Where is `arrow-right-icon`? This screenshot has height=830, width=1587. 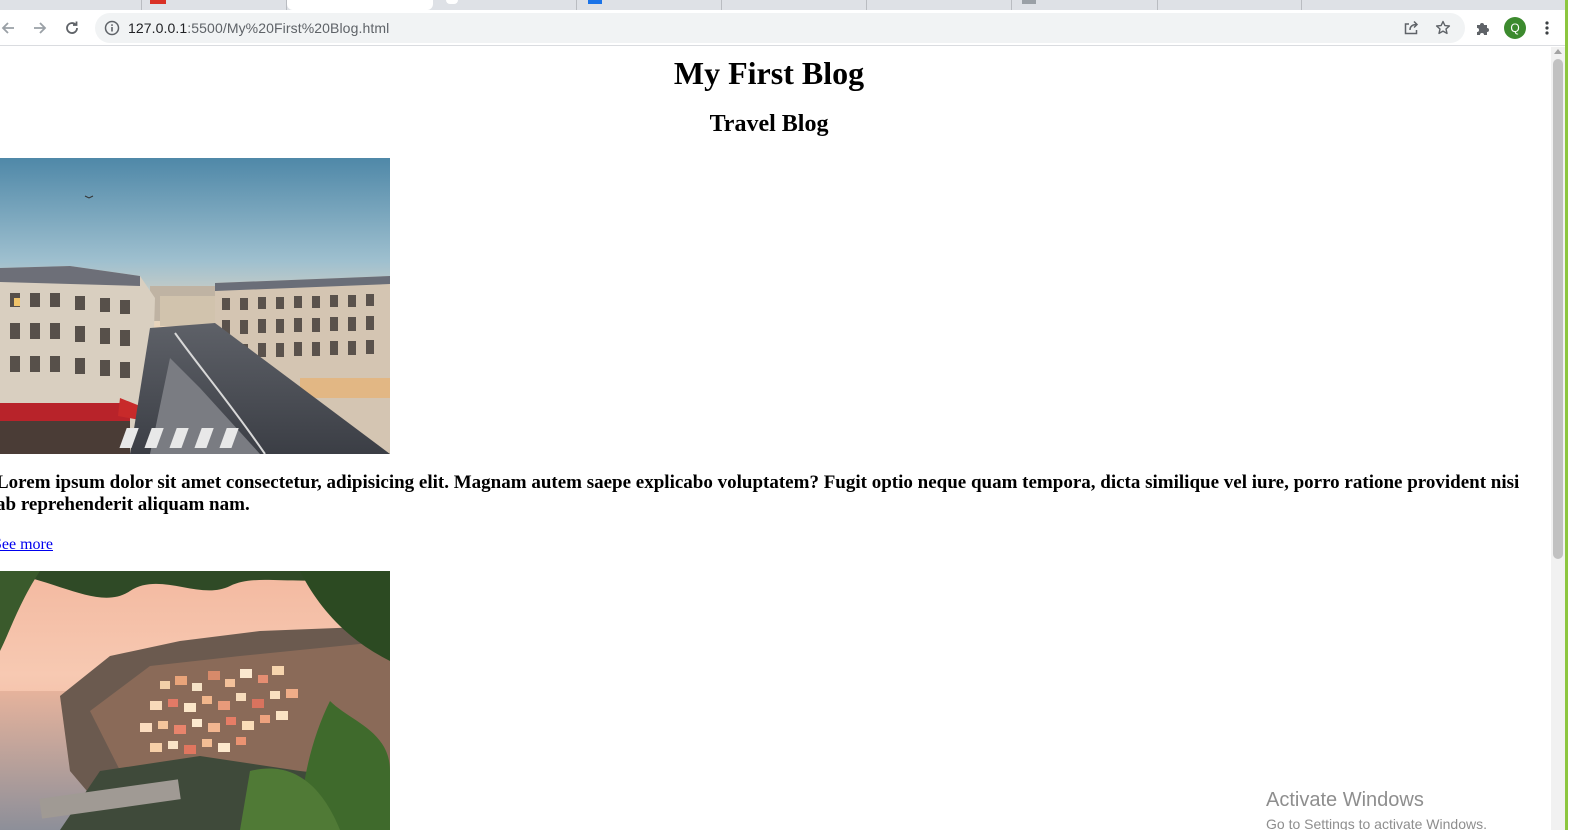
arrow-right-icon is located at coordinates (40, 28).